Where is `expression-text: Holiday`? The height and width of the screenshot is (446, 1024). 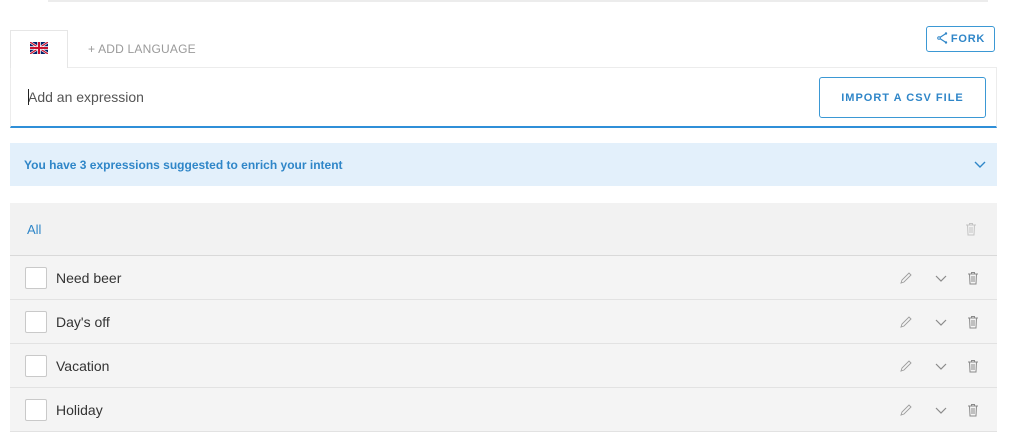 expression-text: Holiday is located at coordinates (79, 409).